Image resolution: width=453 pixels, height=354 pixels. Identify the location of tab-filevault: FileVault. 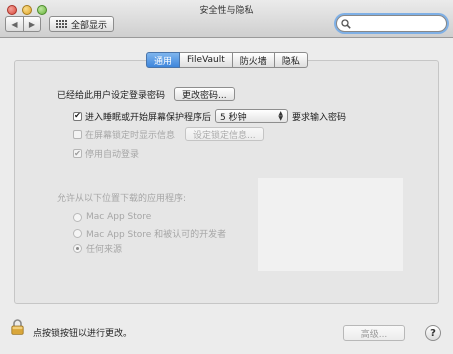
(206, 60).